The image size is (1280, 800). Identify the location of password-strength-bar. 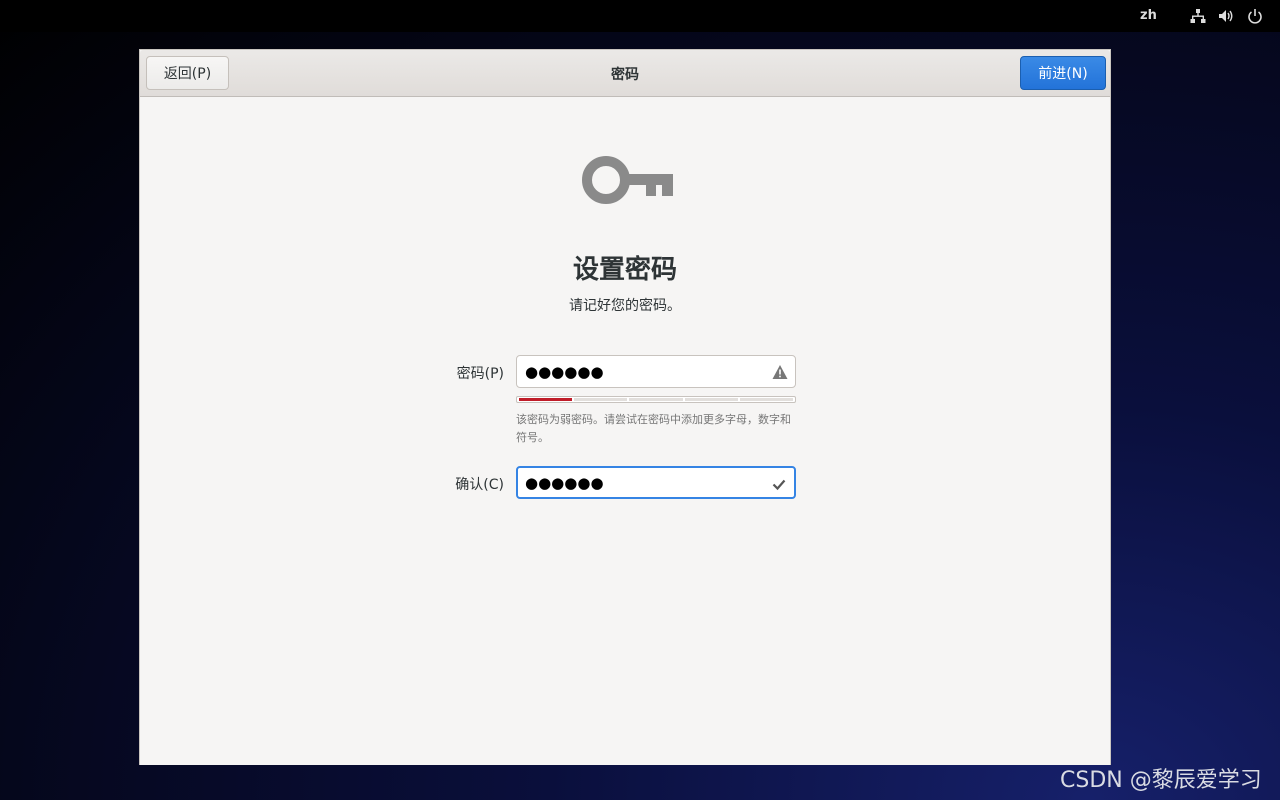
(656, 399).